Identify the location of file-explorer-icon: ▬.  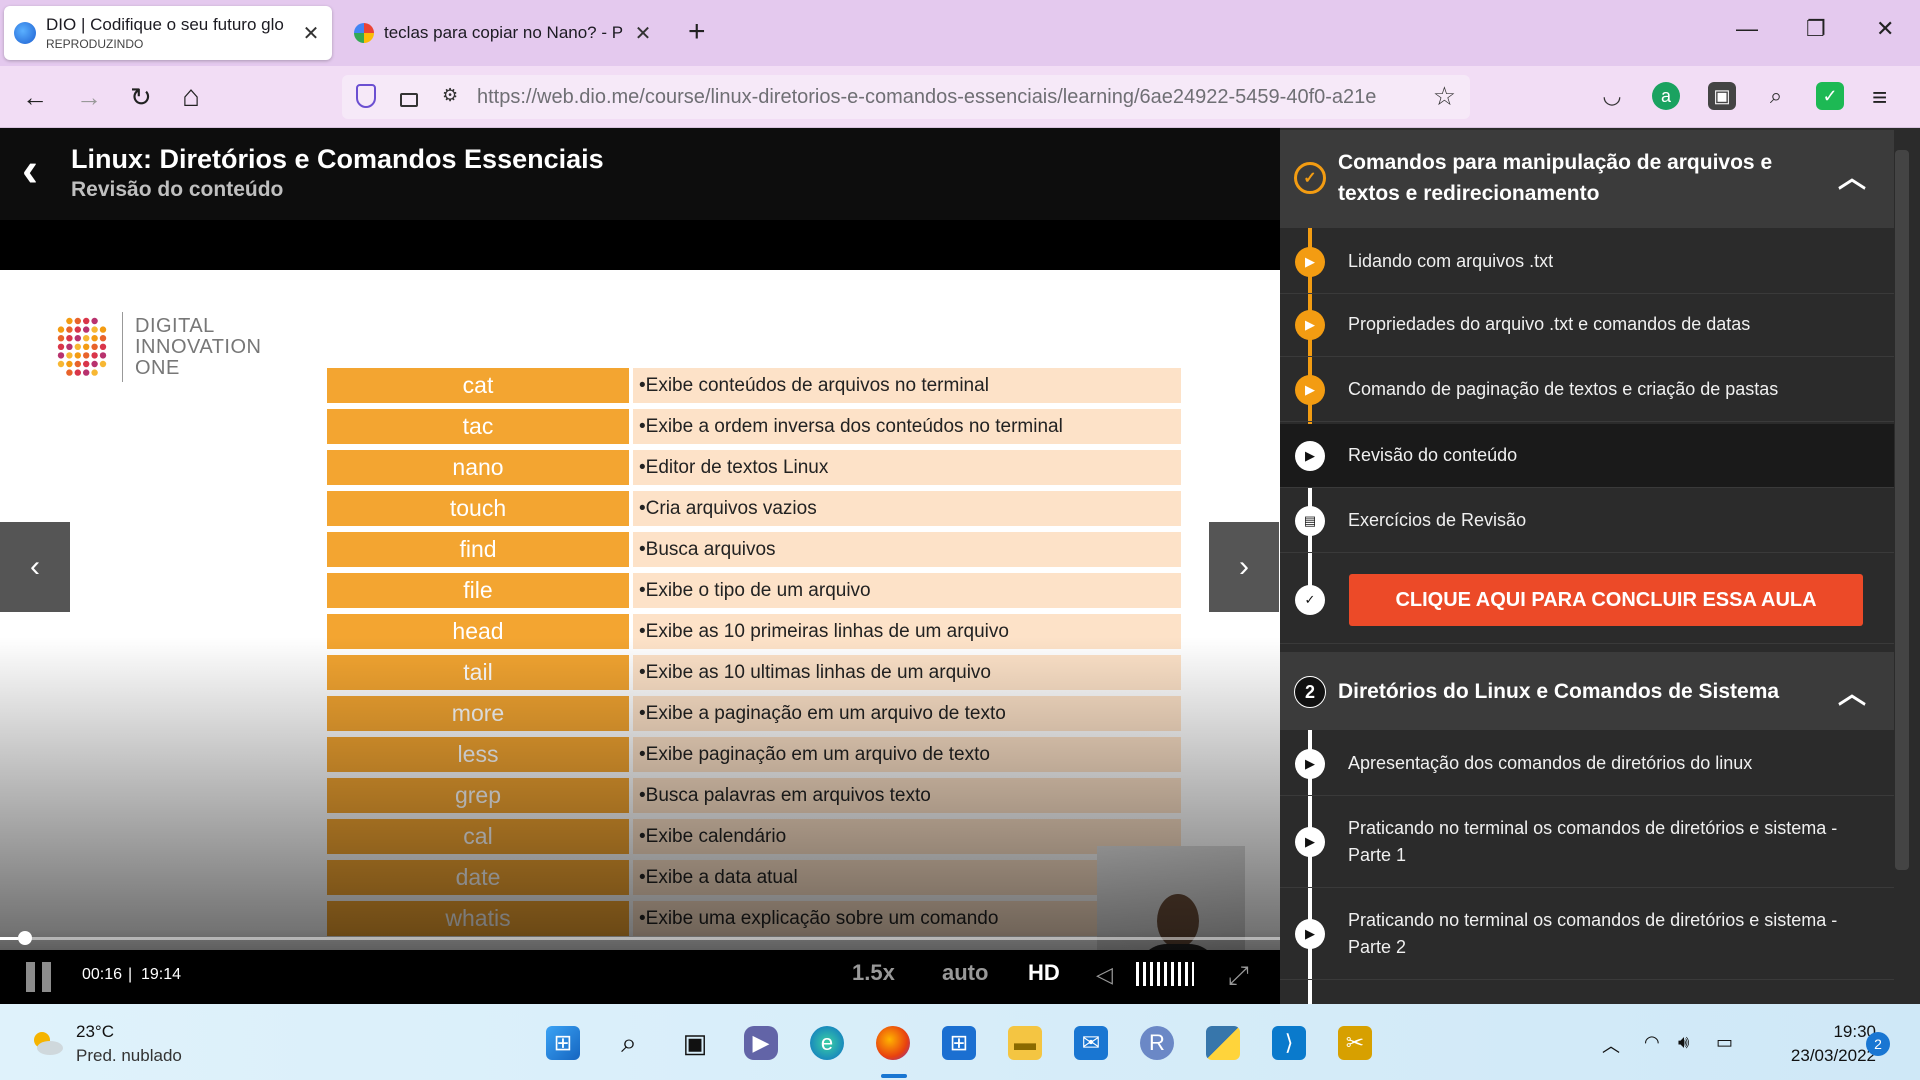
(1025, 1043).